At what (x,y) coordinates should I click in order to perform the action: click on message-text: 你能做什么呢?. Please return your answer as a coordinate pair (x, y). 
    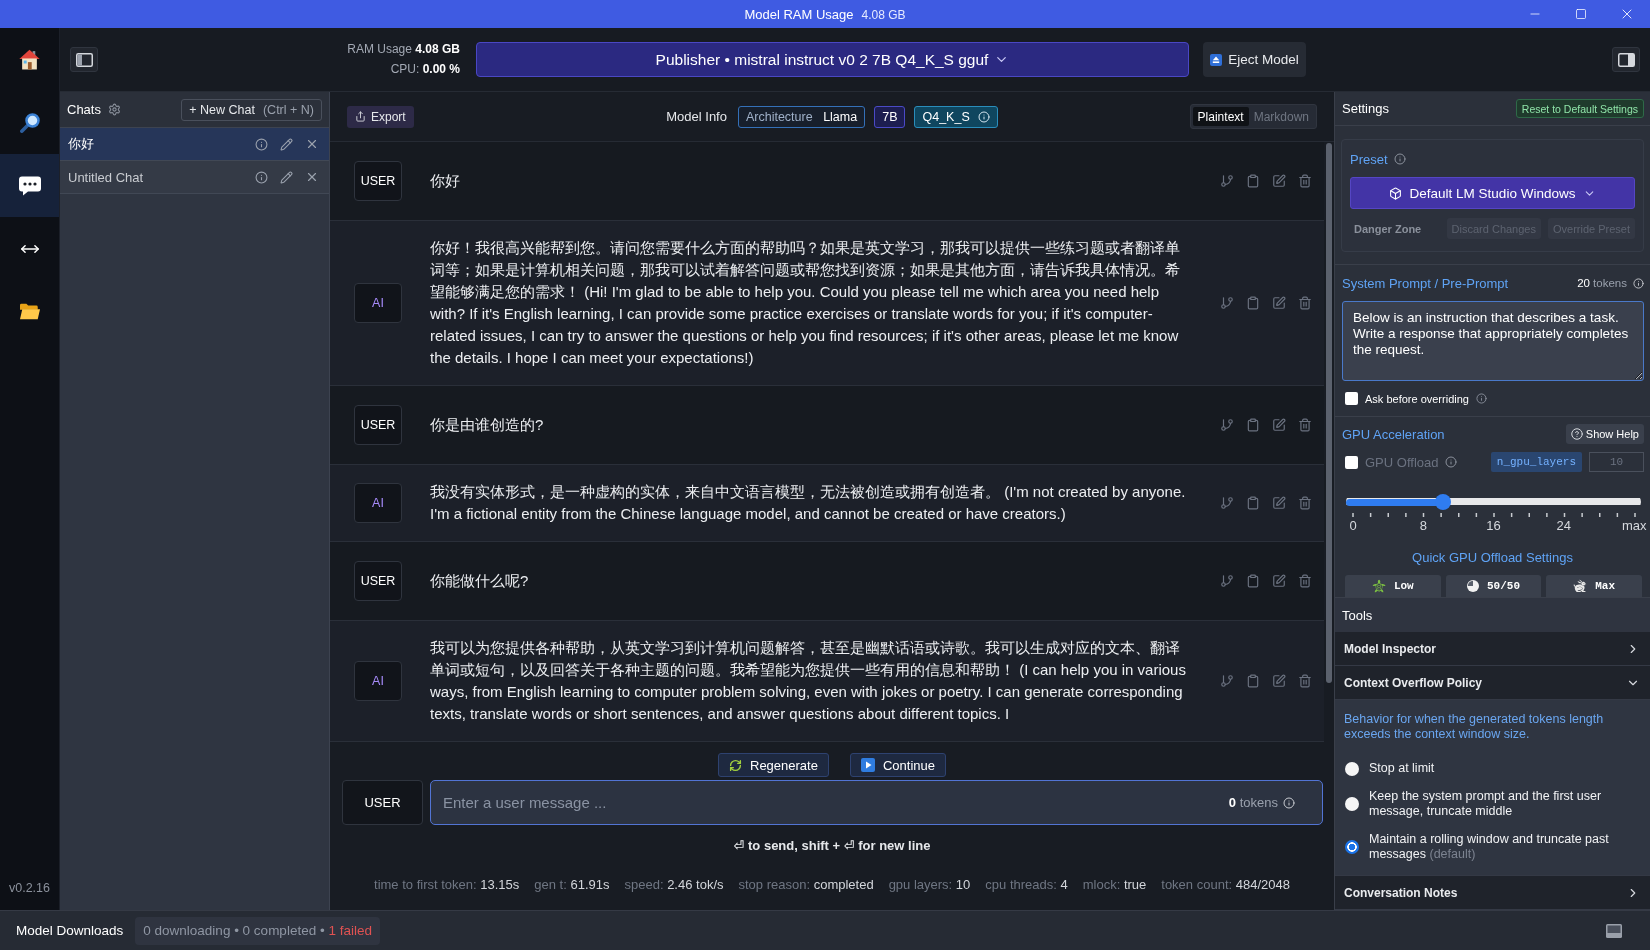
    Looking at the image, I should click on (480, 581).